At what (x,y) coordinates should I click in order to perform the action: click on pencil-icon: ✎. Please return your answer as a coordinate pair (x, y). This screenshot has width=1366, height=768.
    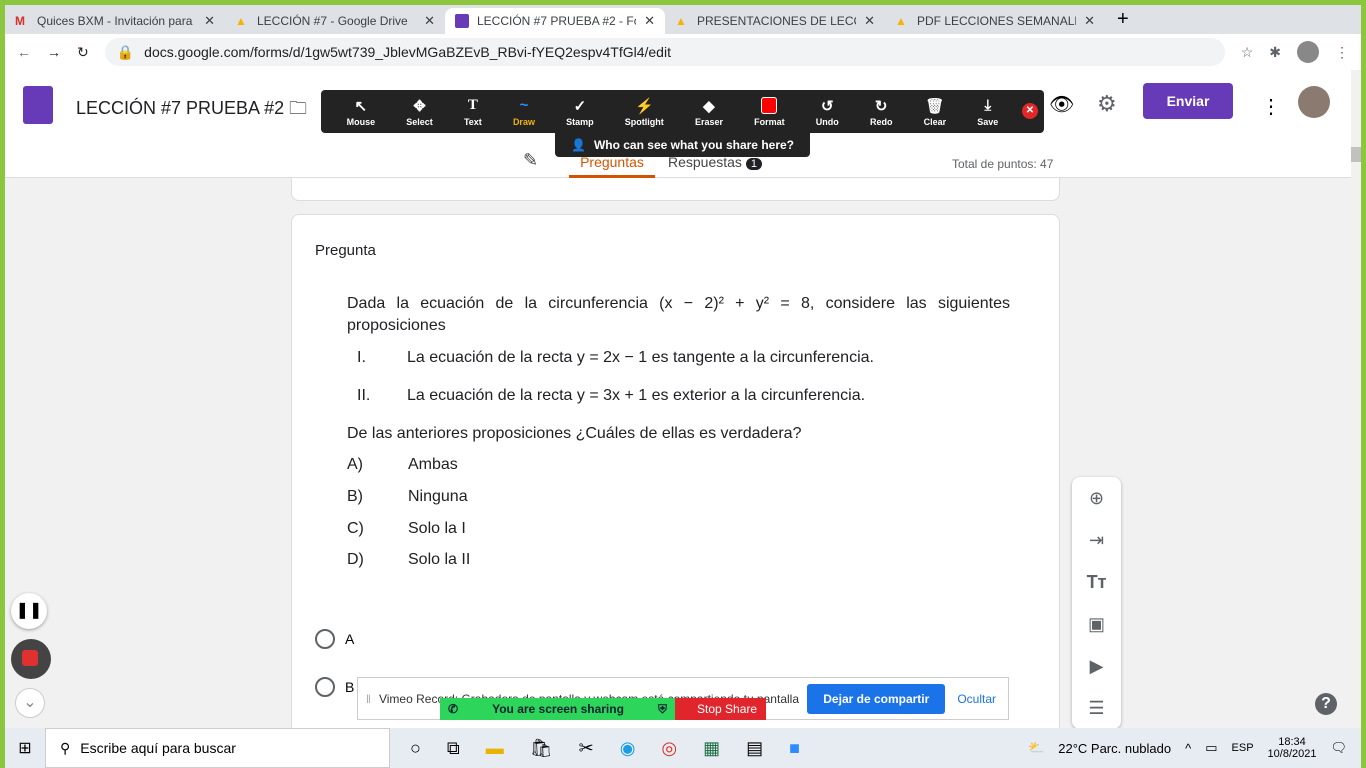
    Looking at the image, I should click on (531, 160).